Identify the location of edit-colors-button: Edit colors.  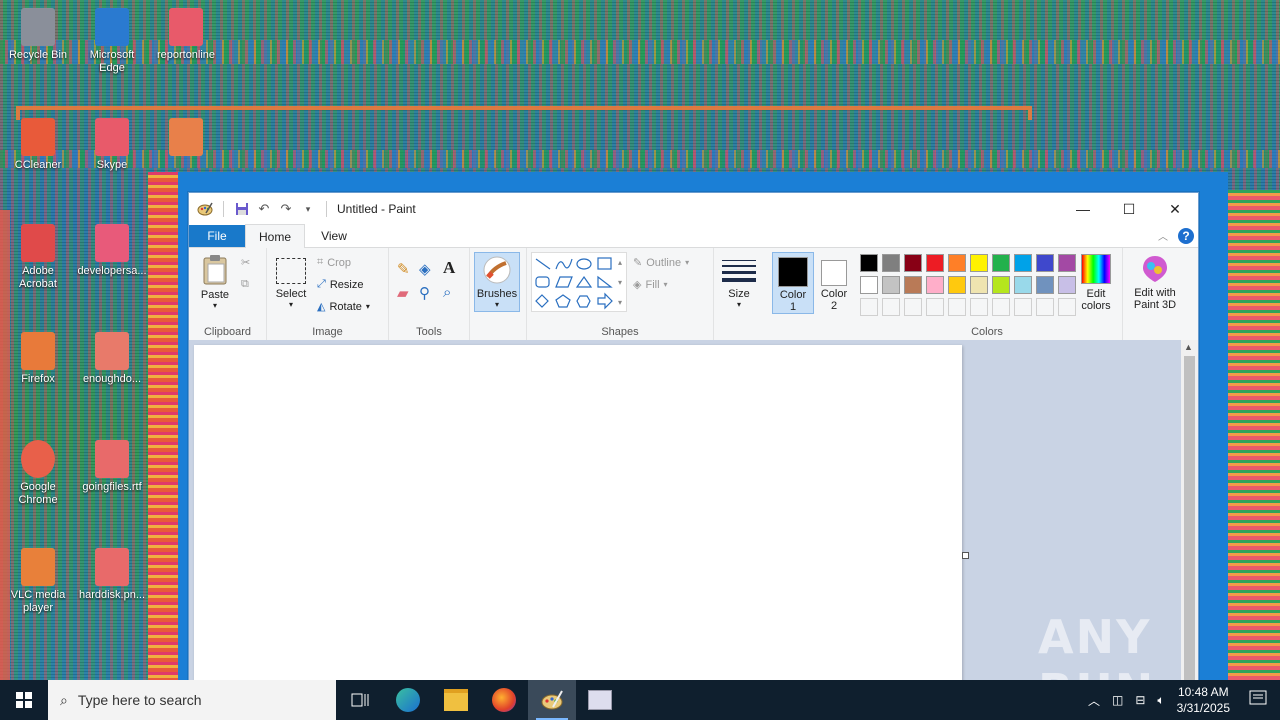
(1096, 283).